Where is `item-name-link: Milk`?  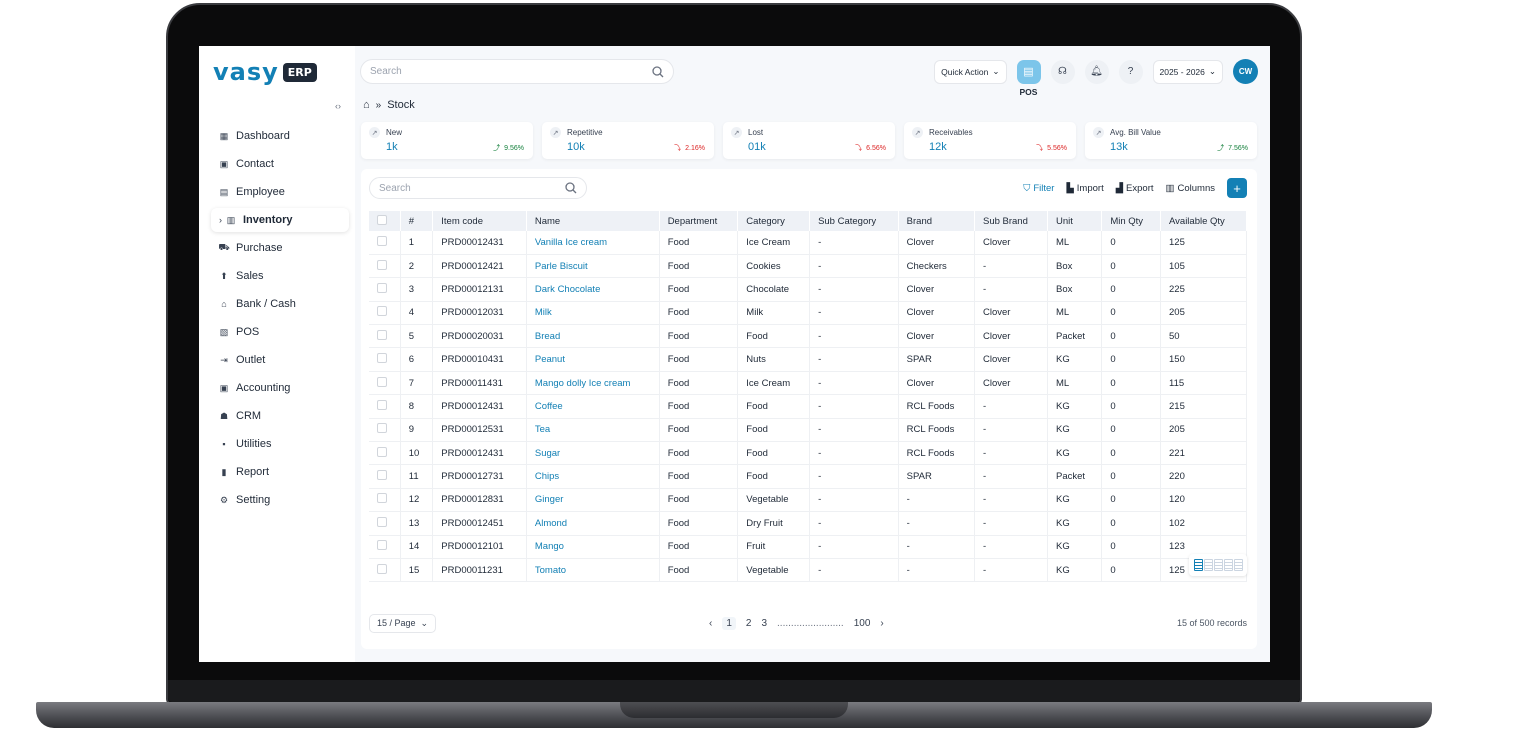 item-name-link: Milk is located at coordinates (593, 313).